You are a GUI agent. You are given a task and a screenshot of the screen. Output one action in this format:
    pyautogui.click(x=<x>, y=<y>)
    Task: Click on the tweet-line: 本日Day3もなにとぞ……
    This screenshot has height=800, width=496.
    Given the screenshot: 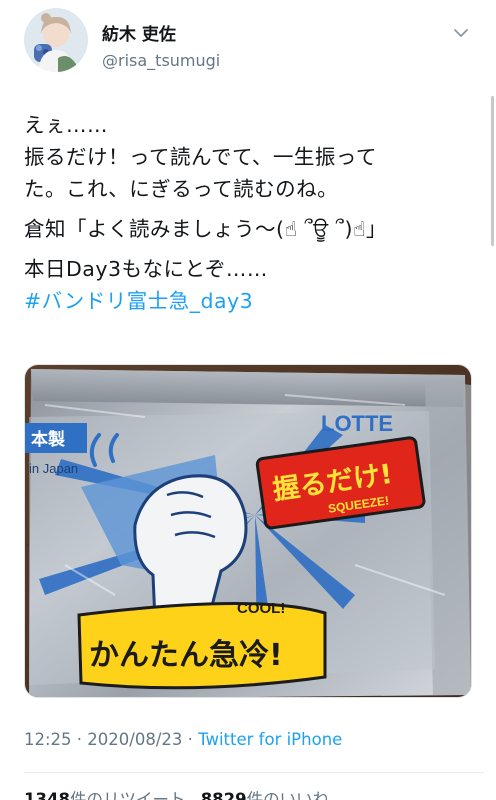 What is the action you would take?
    pyautogui.click(x=146, y=268)
    